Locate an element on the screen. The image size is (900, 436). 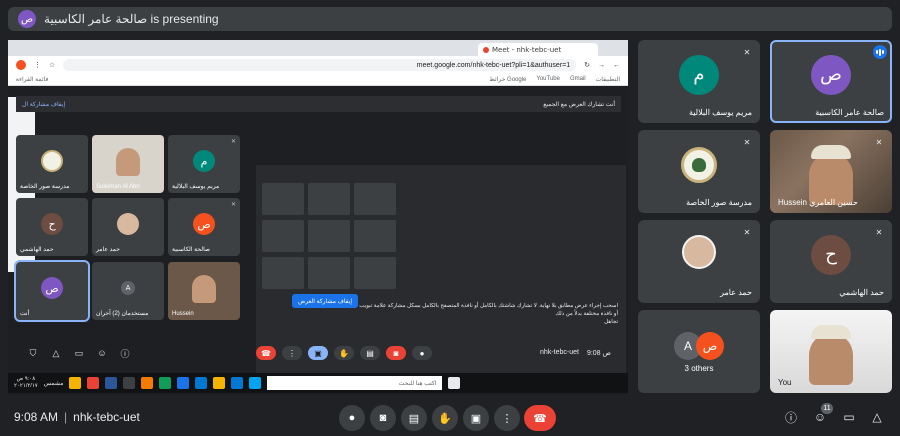
meeting-time: 9:08 AM is located at coordinates (36, 417).